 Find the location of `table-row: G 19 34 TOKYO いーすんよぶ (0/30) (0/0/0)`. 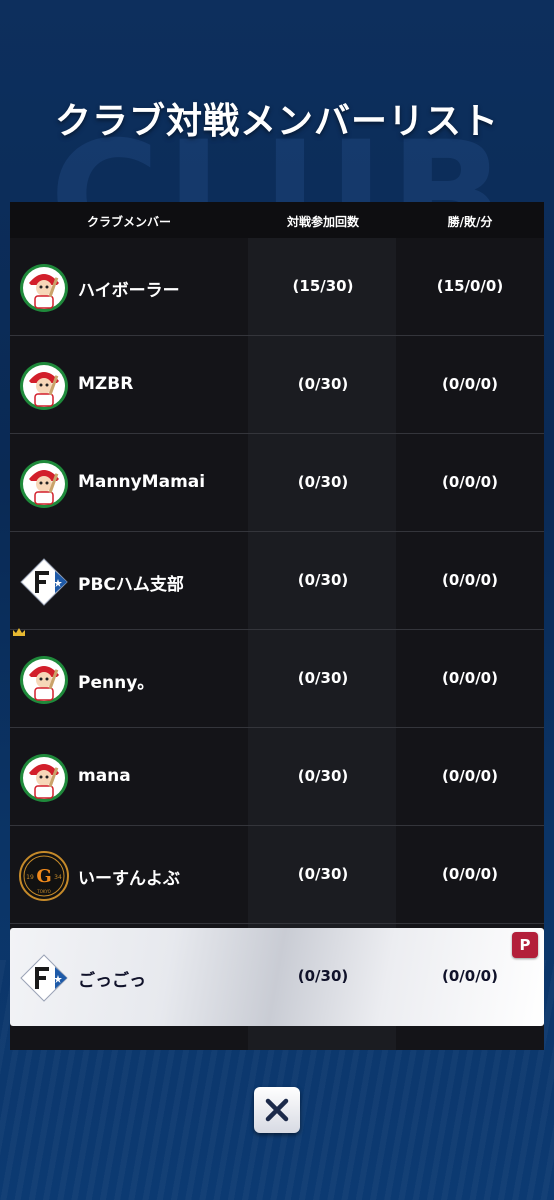

table-row: G 19 34 TOKYO いーすんよぶ (0/30) (0/0/0) is located at coordinates (277, 875).